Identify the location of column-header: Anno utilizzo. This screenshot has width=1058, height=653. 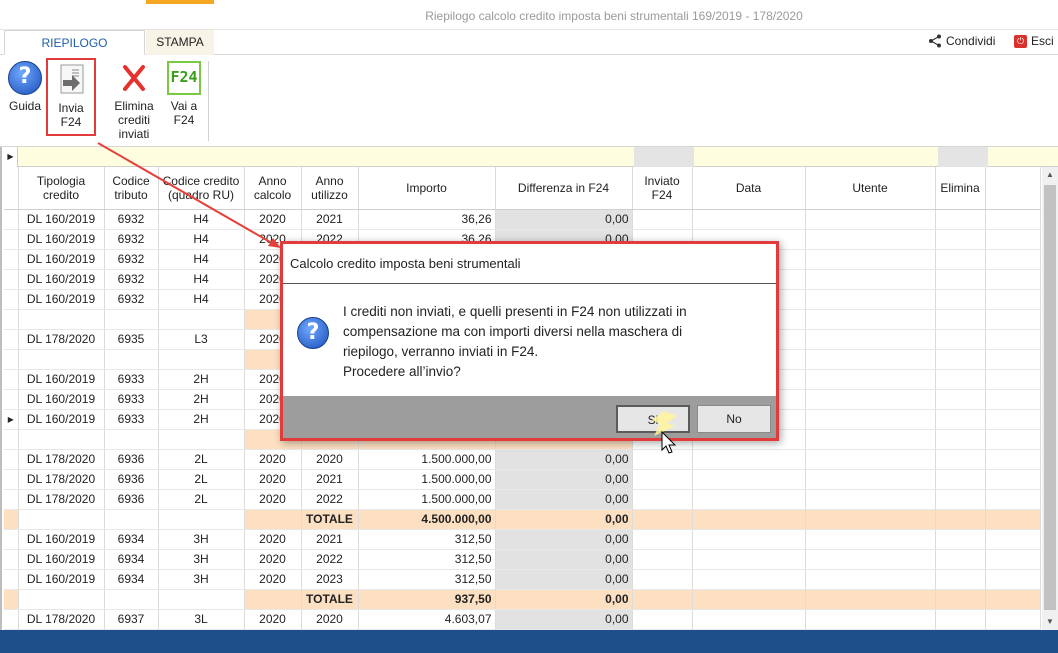
(330, 188).